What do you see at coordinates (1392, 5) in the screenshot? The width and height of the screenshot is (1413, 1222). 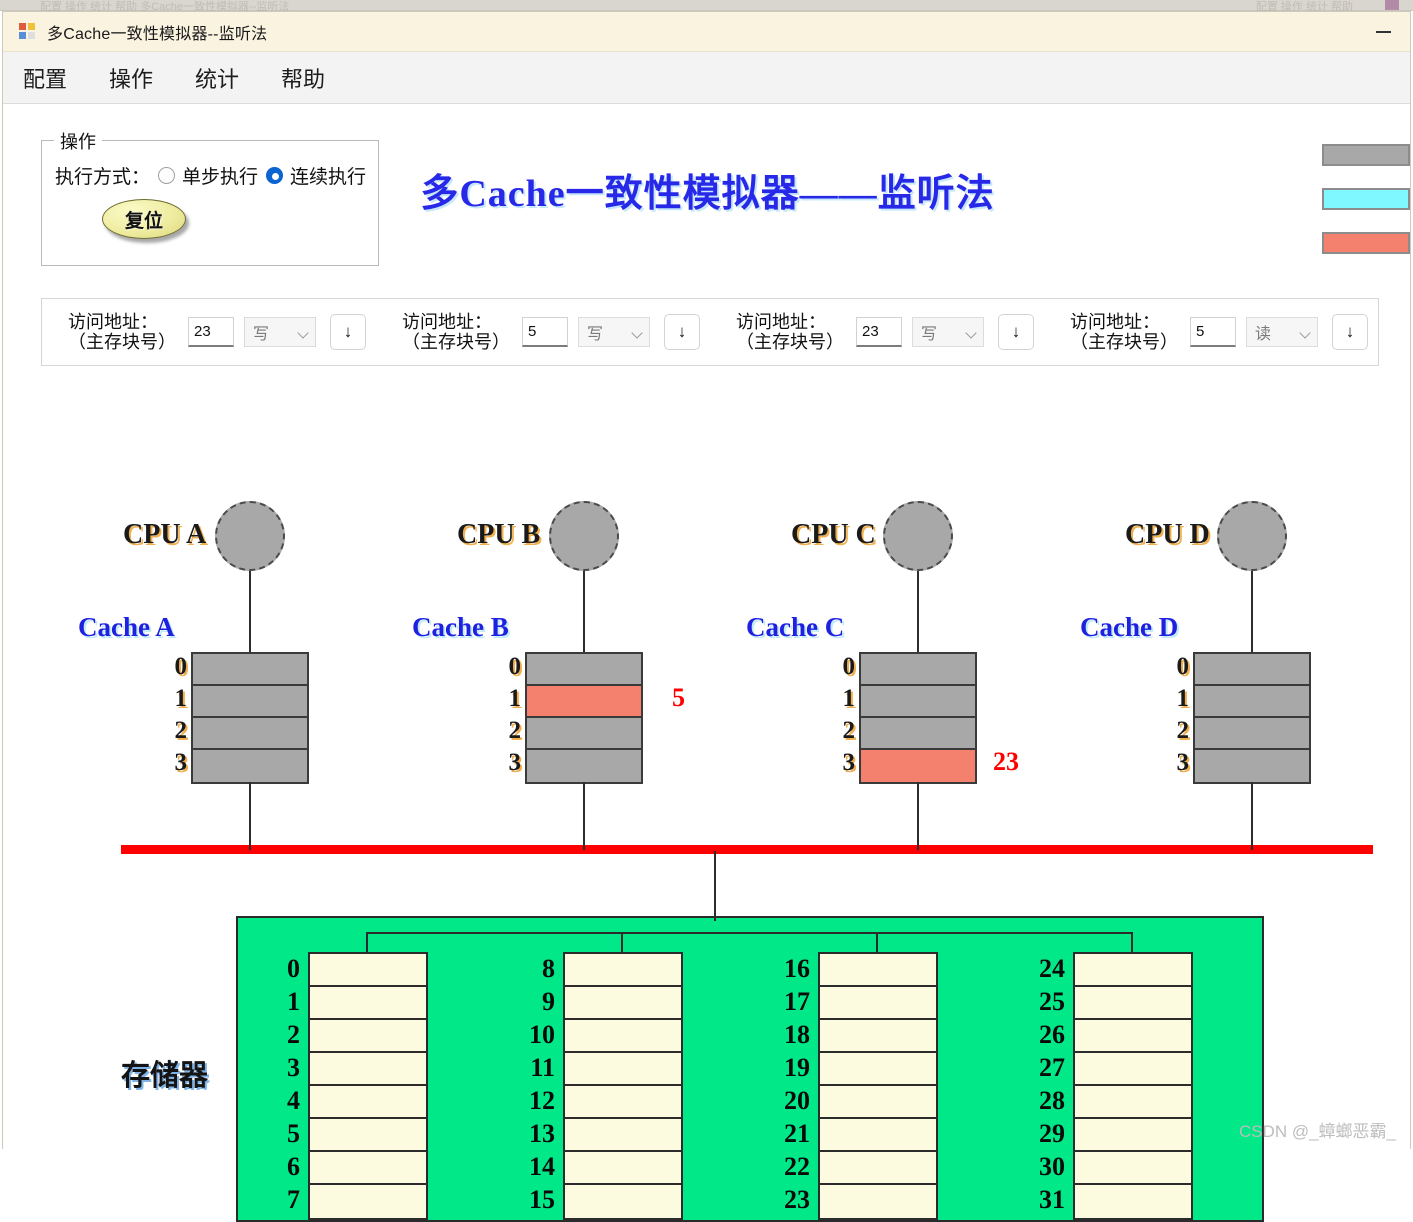 I see `background-window-icon` at bounding box center [1392, 5].